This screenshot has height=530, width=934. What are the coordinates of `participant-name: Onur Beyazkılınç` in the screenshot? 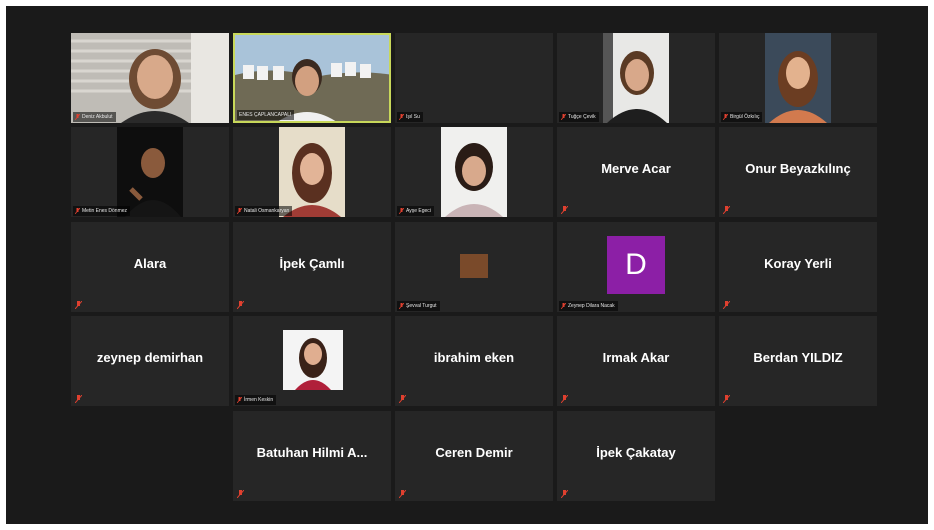 It's located at (798, 168).